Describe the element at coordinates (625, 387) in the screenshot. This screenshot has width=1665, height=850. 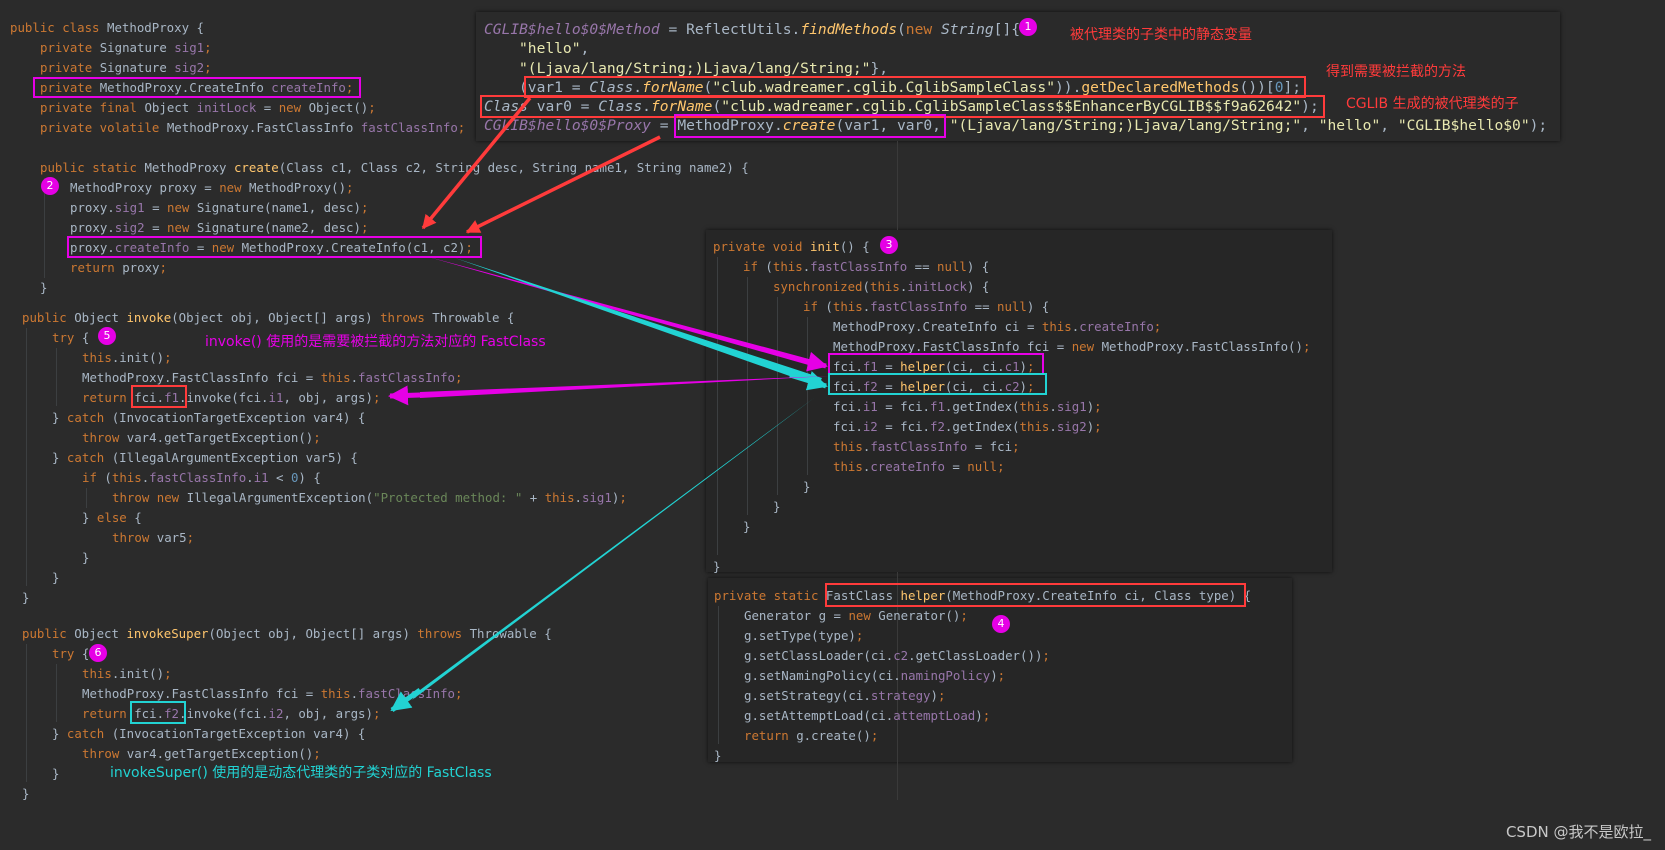
I see `arrow-f1-to-invoke-shaft` at that location.